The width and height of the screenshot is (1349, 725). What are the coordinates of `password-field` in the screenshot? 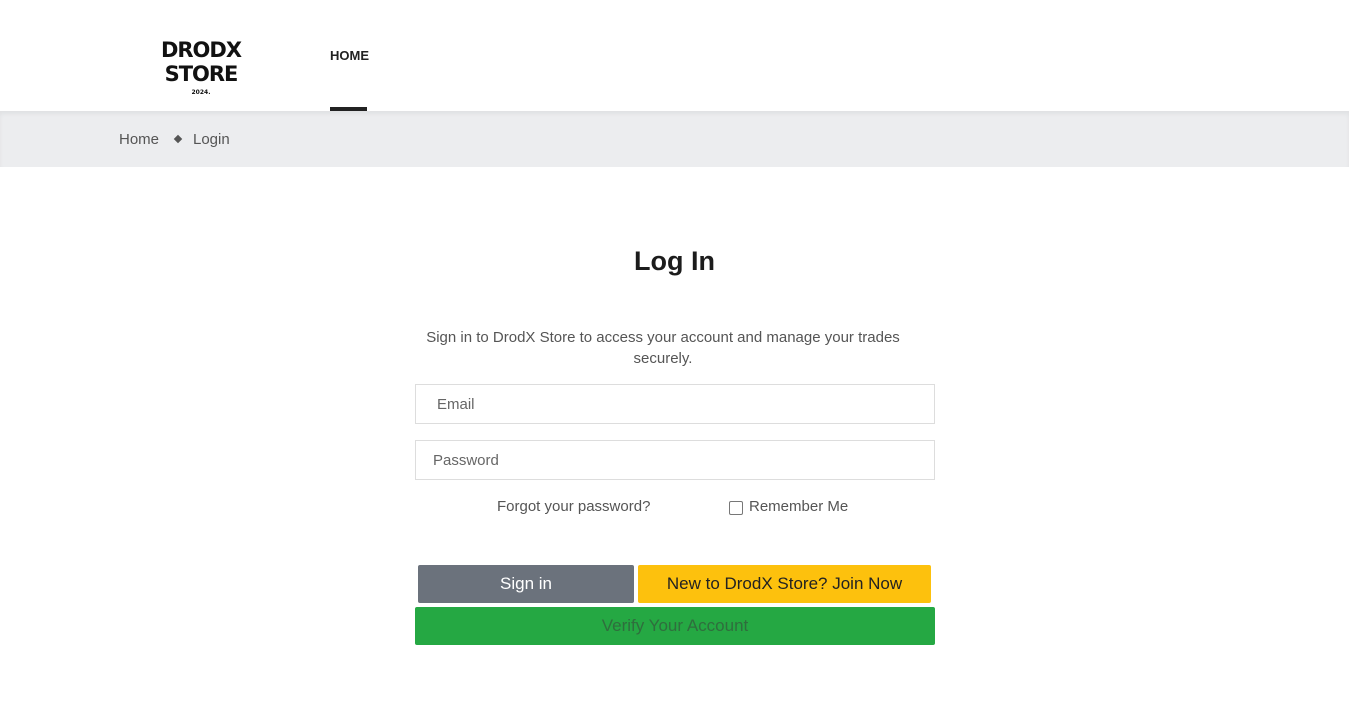 It's located at (675, 460).